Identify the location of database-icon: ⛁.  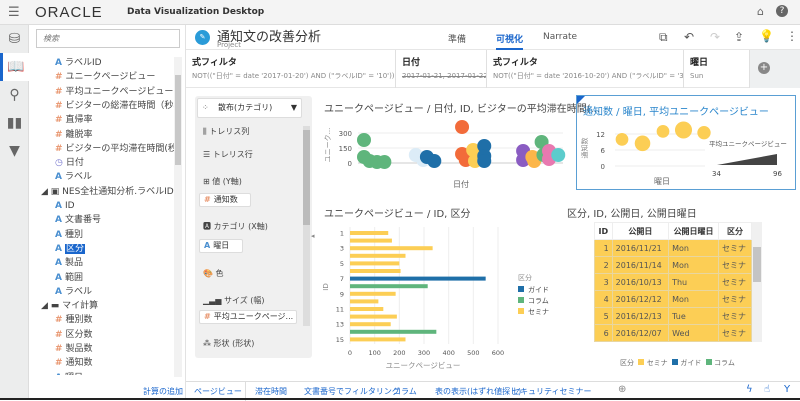
(14, 39).